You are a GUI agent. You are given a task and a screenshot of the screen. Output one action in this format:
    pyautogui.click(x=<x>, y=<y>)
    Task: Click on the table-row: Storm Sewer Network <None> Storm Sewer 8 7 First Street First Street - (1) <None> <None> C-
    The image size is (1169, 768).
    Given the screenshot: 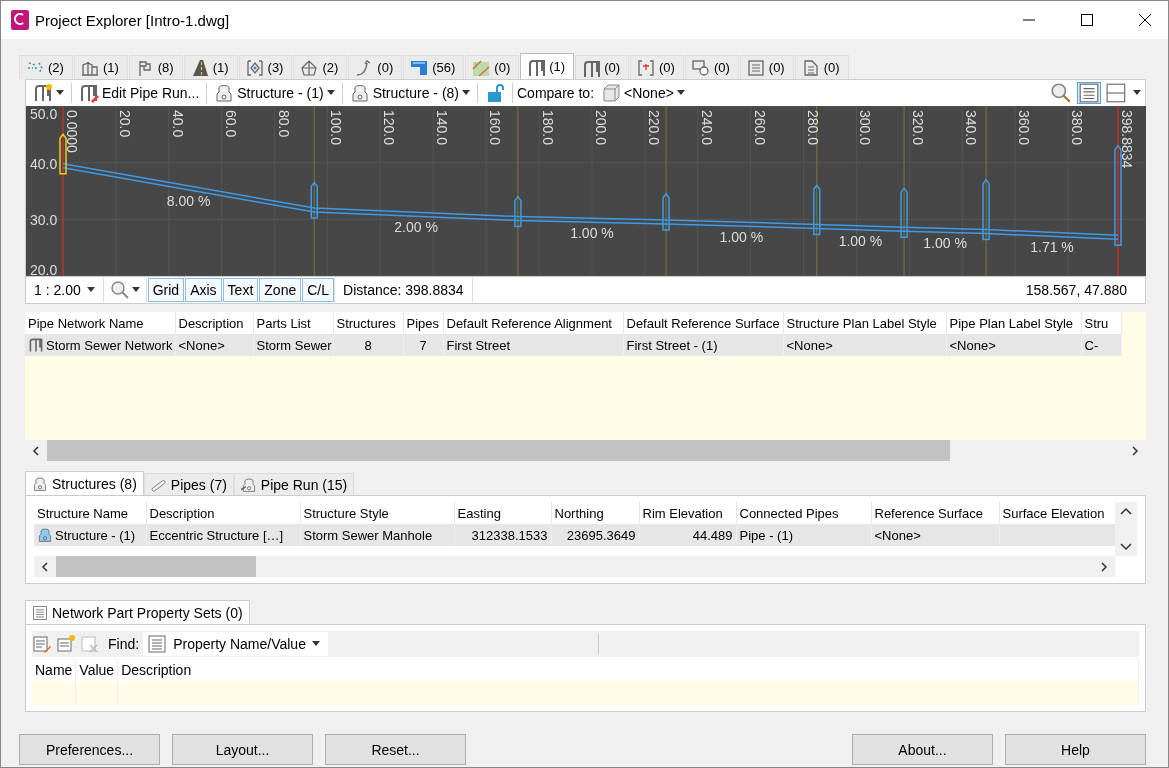 What is the action you would take?
    pyautogui.click(x=573, y=345)
    